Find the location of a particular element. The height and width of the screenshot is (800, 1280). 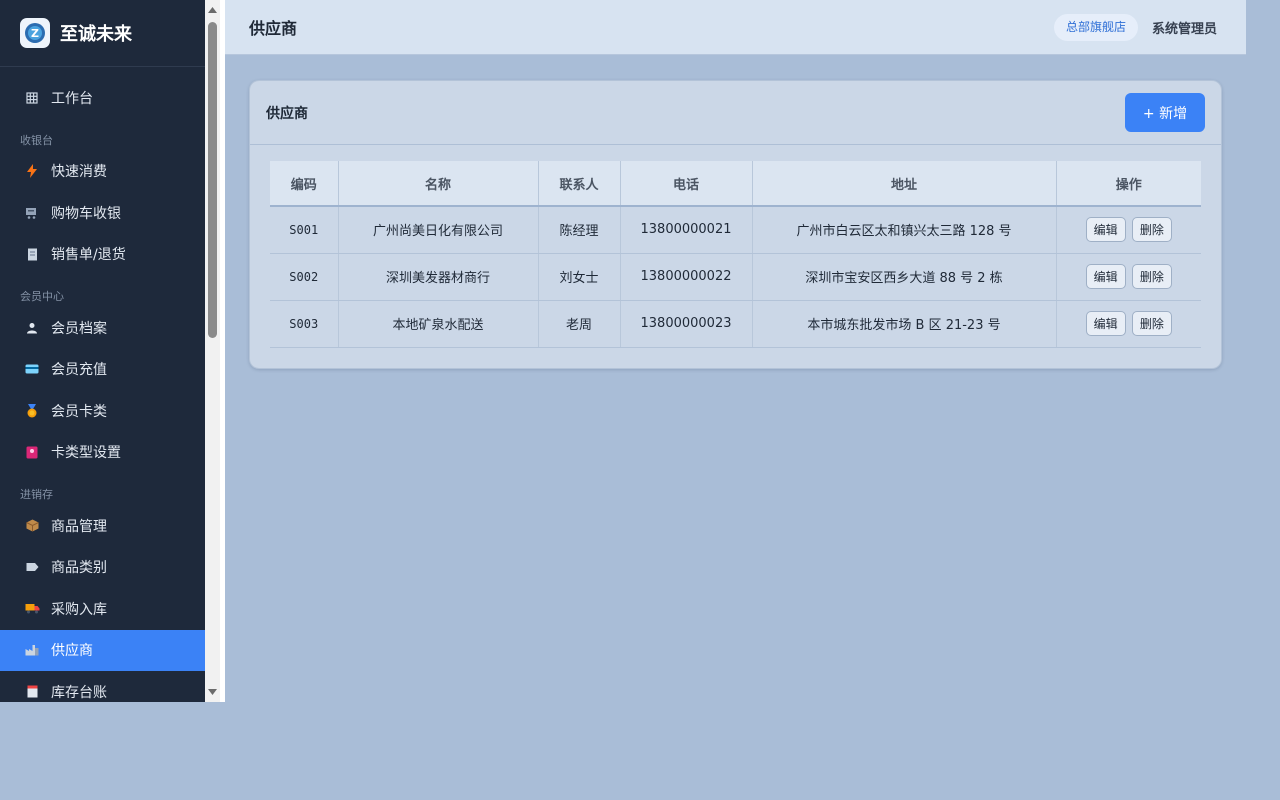

table-header-row: 编码 名称 联系人 电话 地址 操作 is located at coordinates (735, 184).